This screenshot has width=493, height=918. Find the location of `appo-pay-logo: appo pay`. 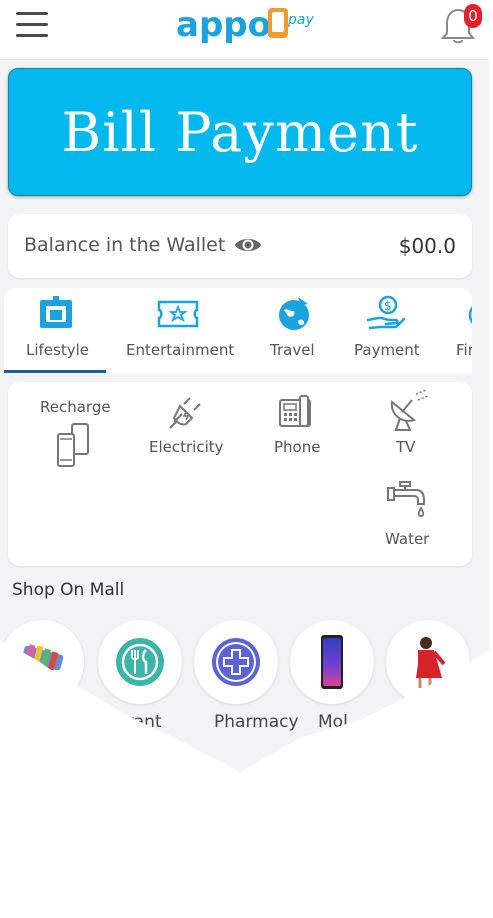

appo-pay-logo: appo pay is located at coordinates (245, 25).